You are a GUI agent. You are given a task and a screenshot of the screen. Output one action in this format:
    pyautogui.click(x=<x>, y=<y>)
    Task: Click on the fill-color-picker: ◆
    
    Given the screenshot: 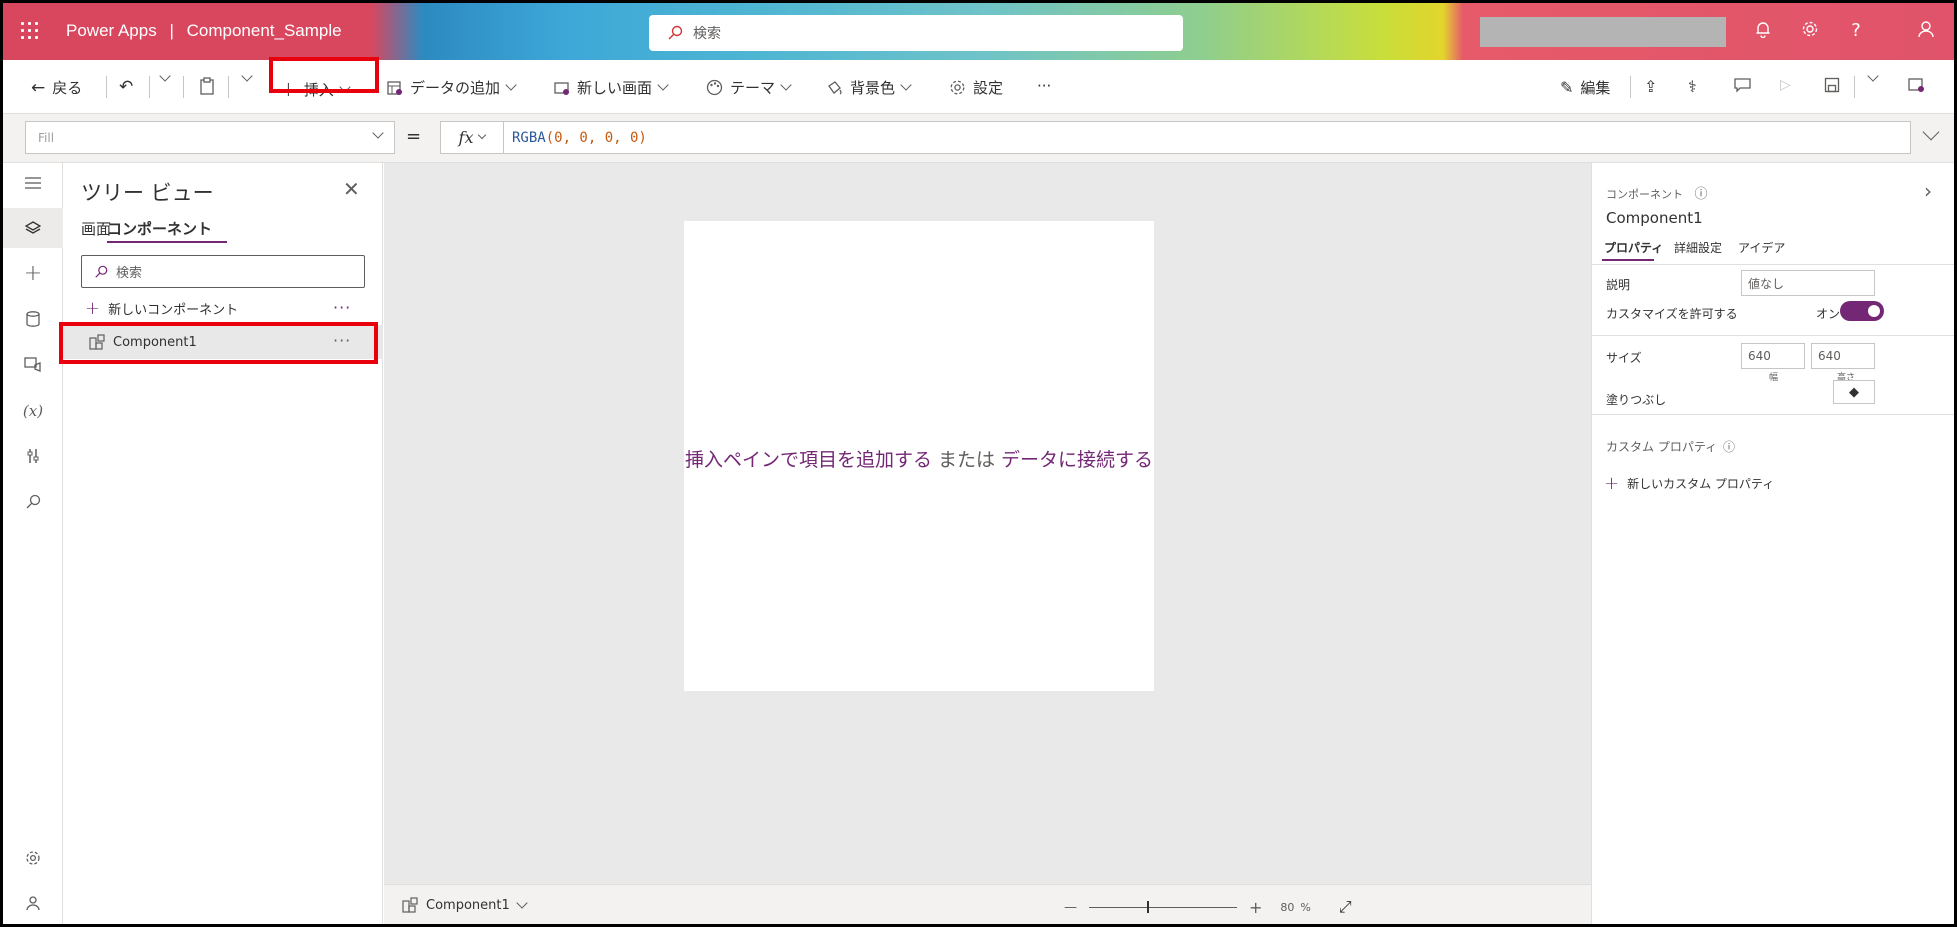 What is the action you would take?
    pyautogui.click(x=1854, y=392)
    